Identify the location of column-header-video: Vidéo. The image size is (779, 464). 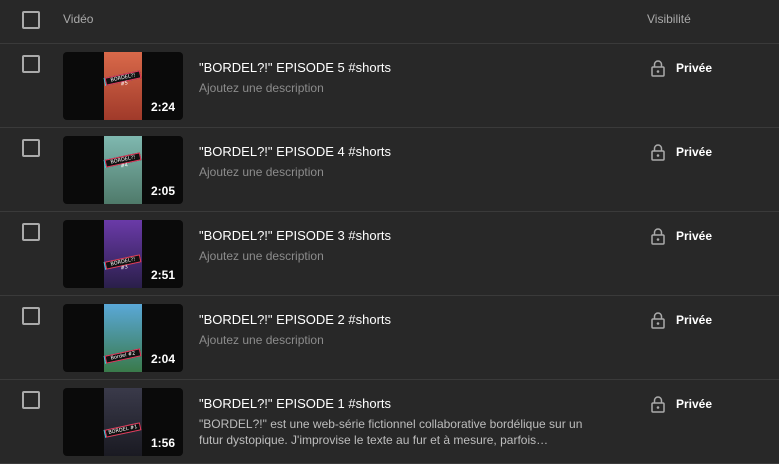
(78, 19).